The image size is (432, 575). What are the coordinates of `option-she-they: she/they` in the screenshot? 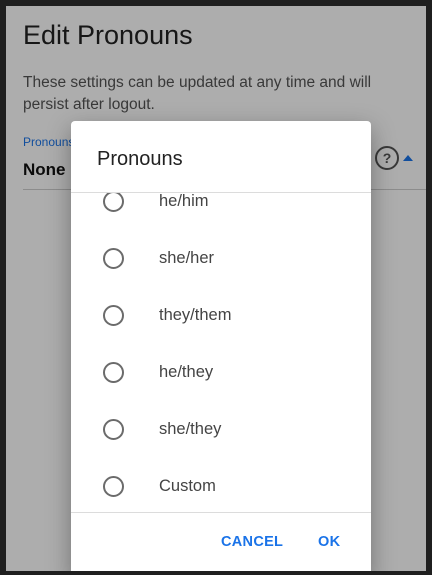 It's located at (221, 429).